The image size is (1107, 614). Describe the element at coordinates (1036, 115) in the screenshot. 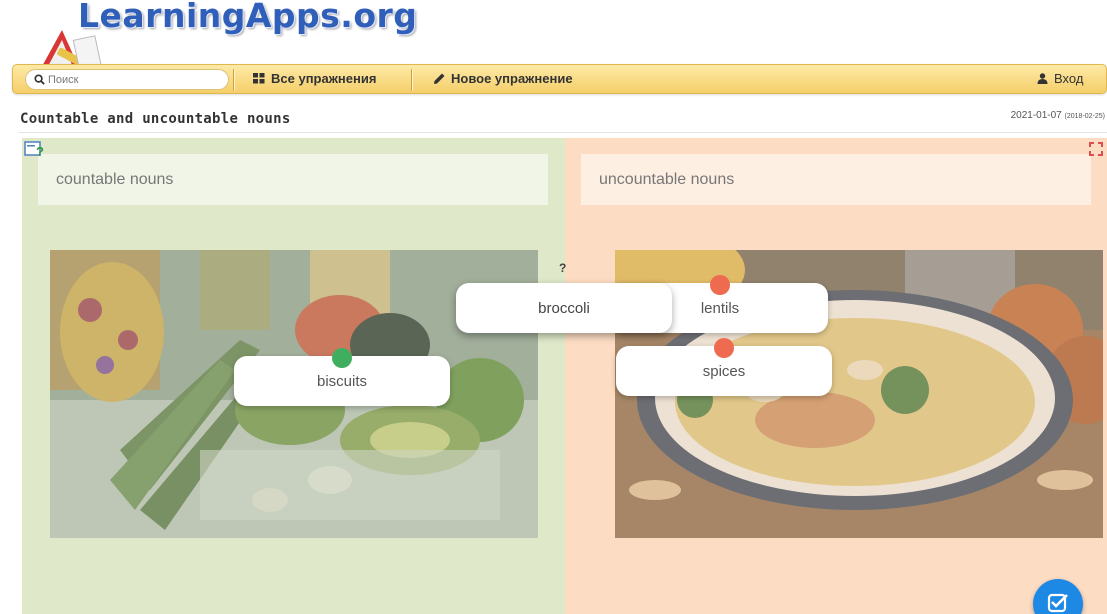

I see `modified-date: 2021-01-07` at that location.